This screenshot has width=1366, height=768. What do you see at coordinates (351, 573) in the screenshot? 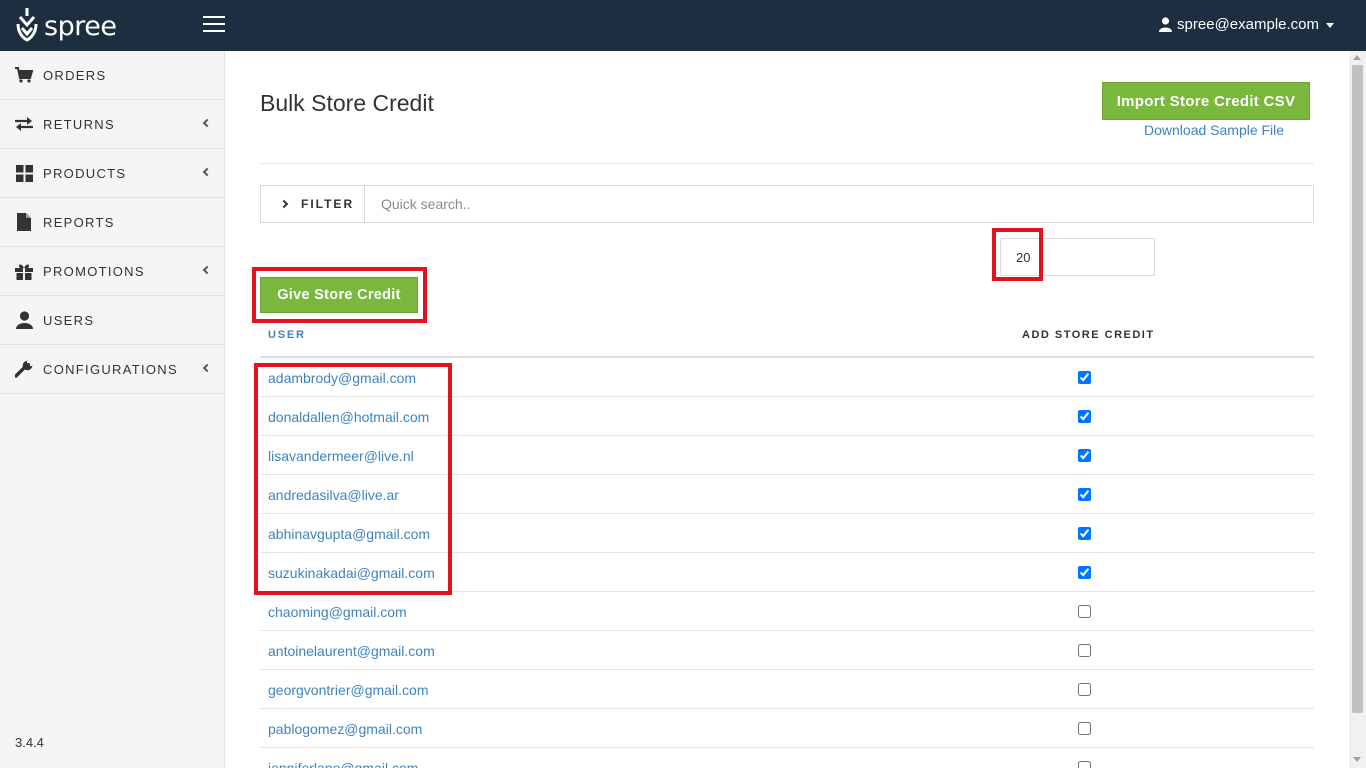
I see `user-email-link: suzukinakadai@gmail.com` at bounding box center [351, 573].